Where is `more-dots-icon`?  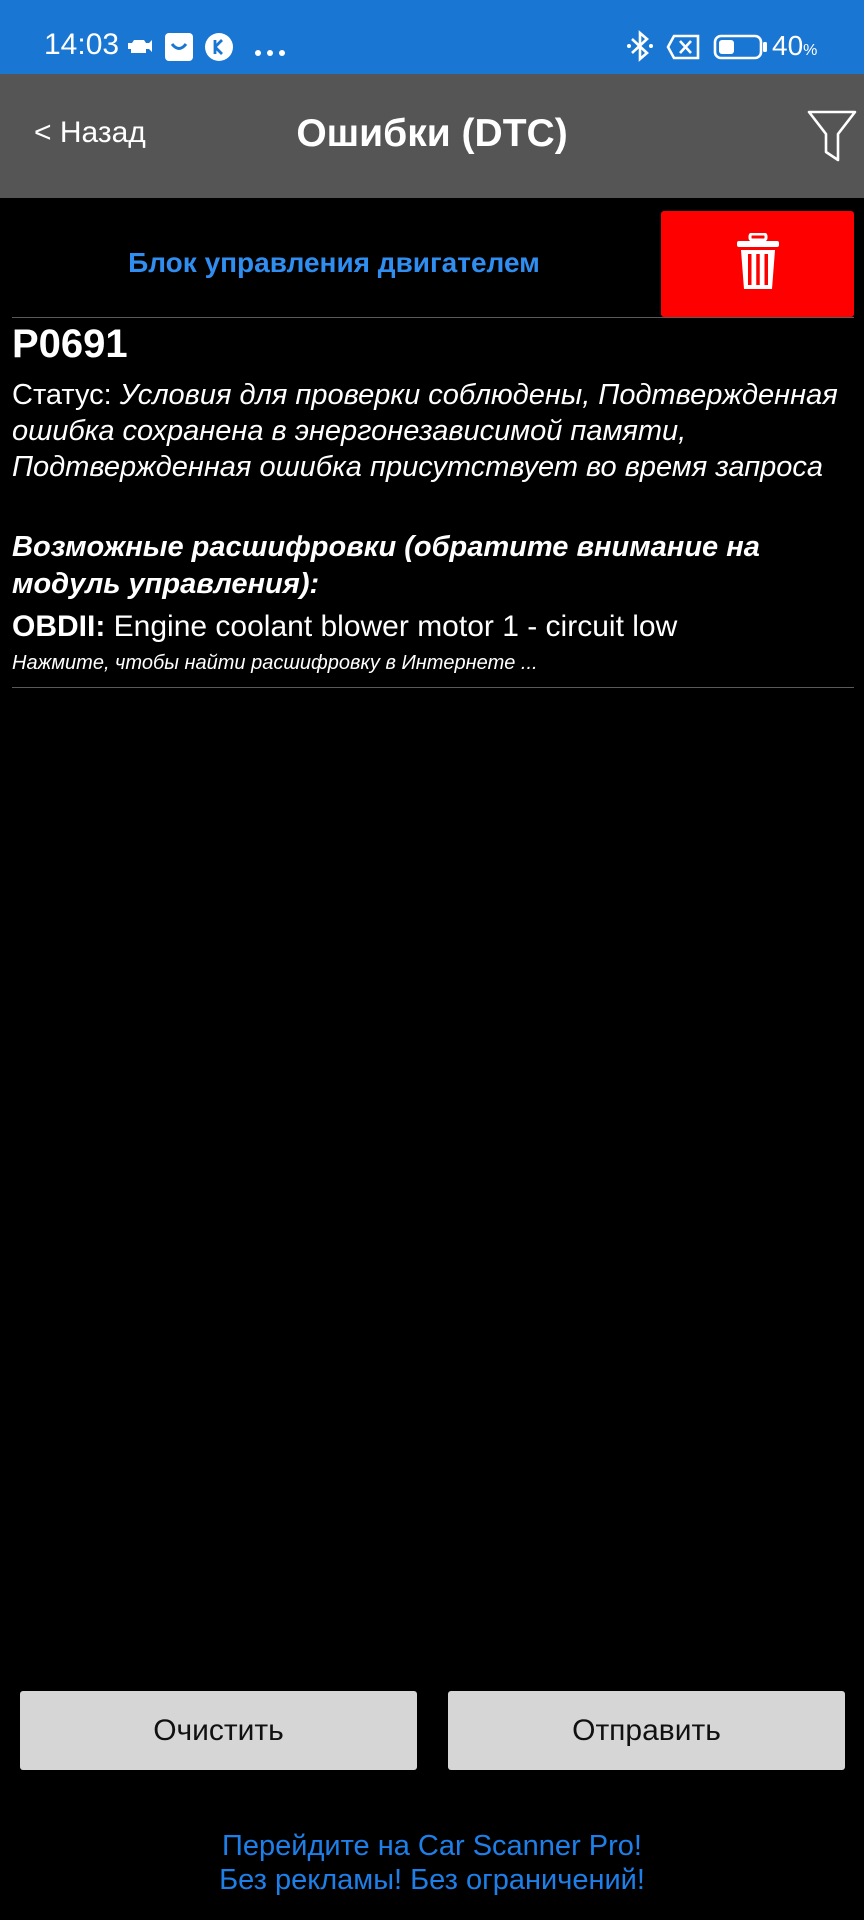
more-dots-icon is located at coordinates (270, 53).